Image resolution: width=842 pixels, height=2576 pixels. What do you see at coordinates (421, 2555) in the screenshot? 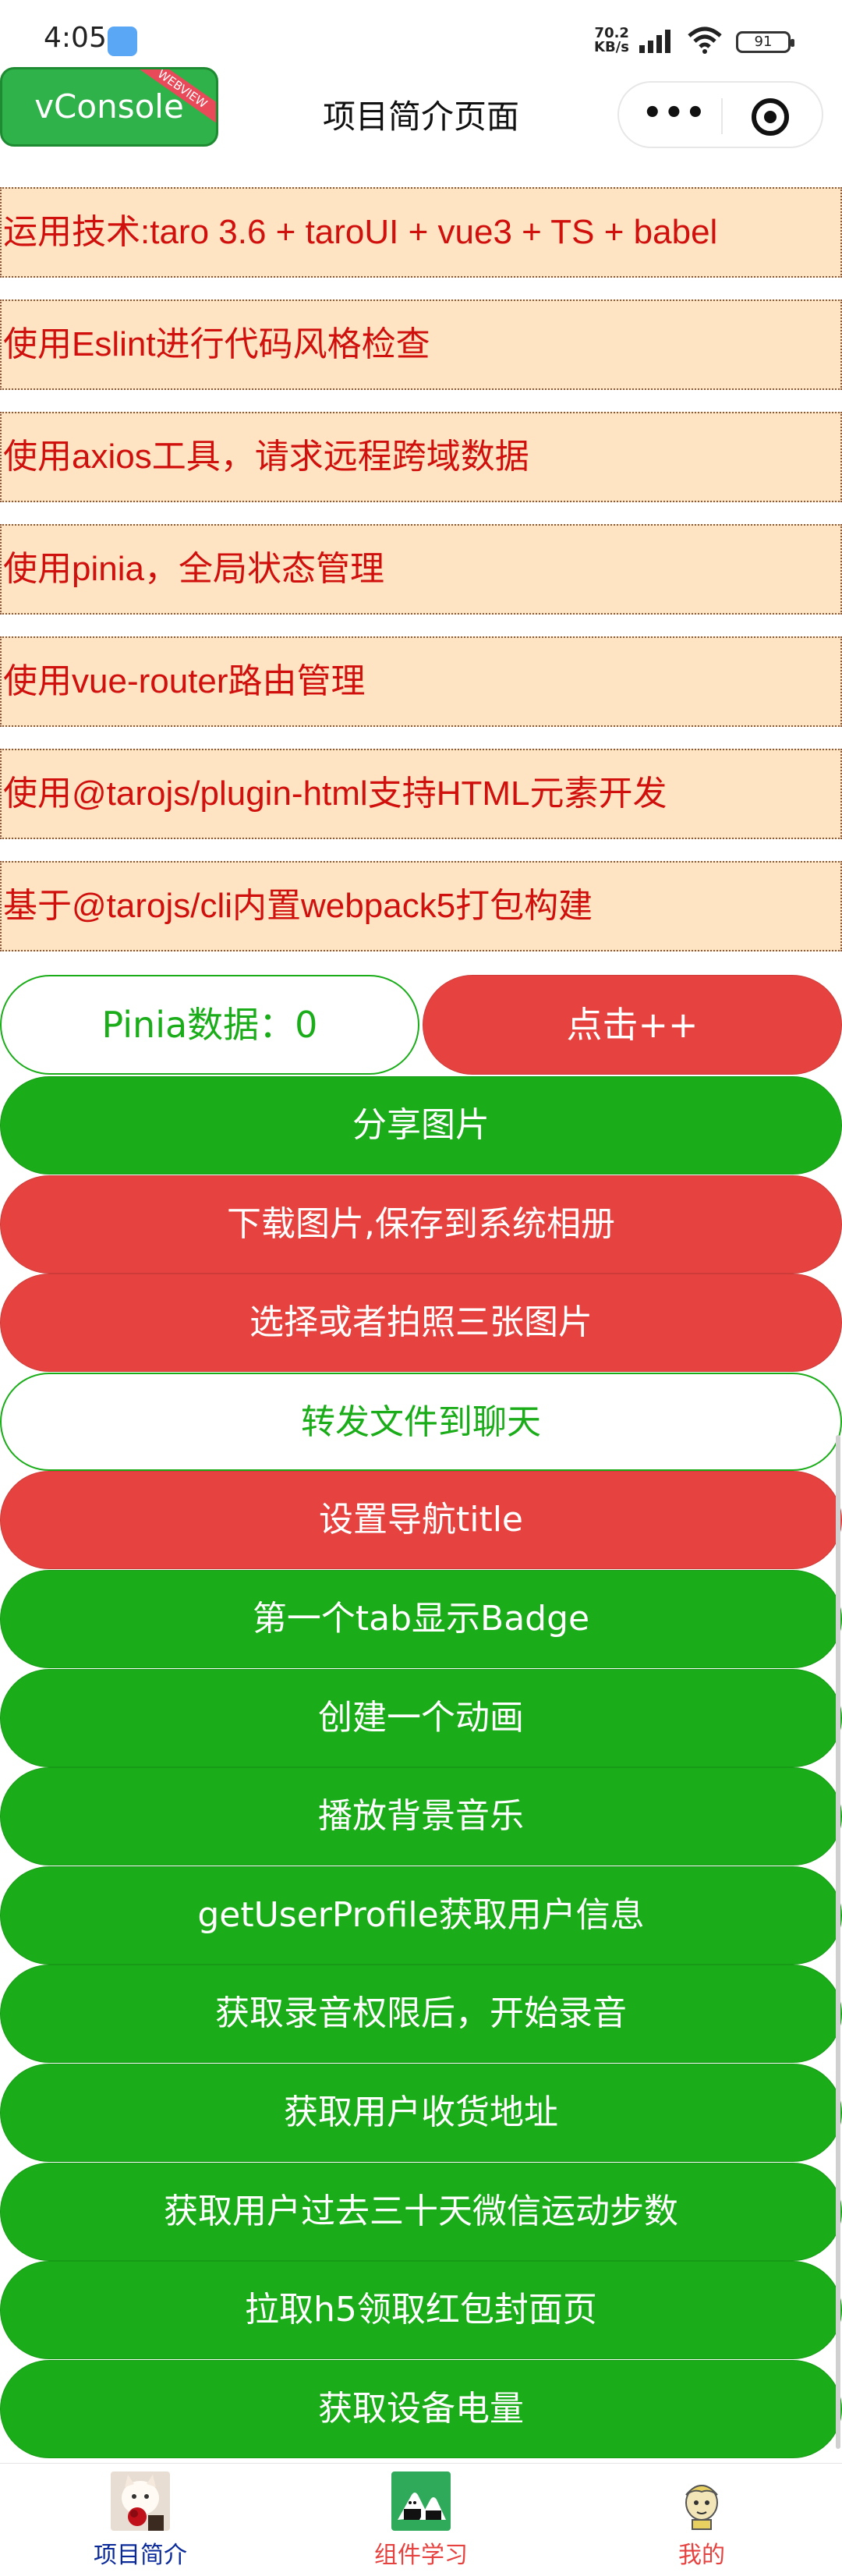
I see `tab-label-component-learning: 组件学习` at bounding box center [421, 2555].